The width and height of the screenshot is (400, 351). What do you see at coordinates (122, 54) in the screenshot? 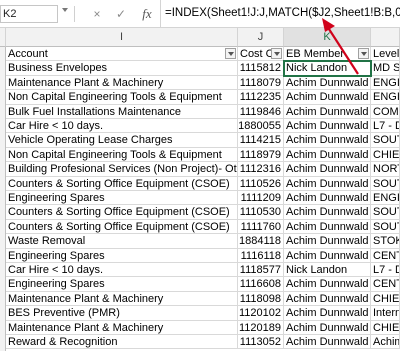
I see `header-account: Account` at bounding box center [122, 54].